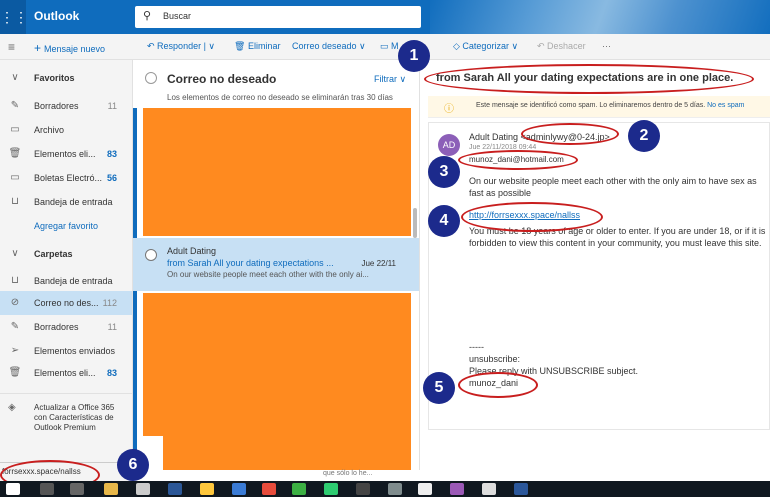 The height and width of the screenshot is (497, 770). Describe the element at coordinates (66, 130) in the screenshot. I see `folder-item-archivo: ▭ Archivo` at that location.